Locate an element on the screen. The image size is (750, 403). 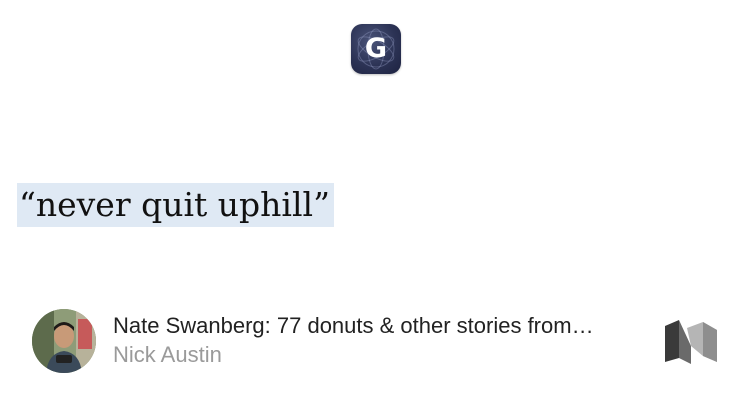
app-icon: G is located at coordinates (376, 49).